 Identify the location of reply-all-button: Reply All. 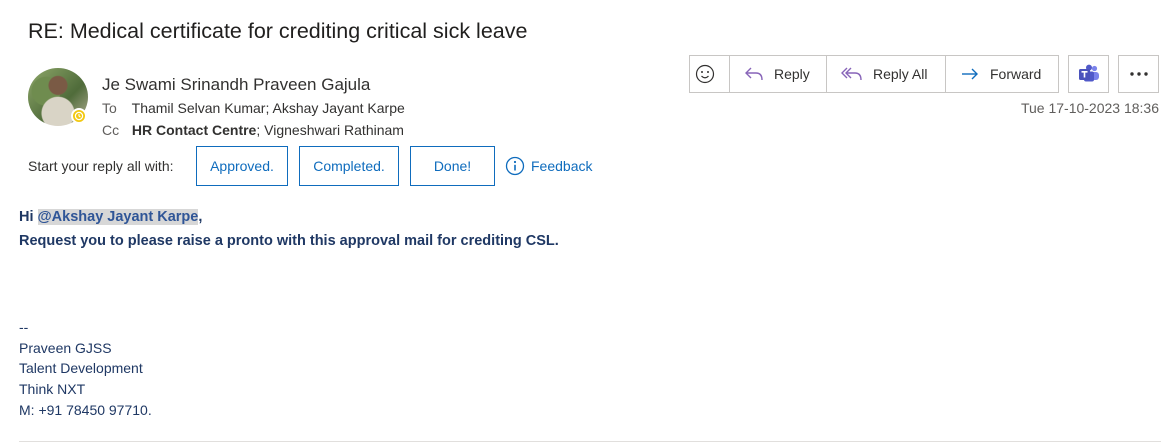
(886, 74).